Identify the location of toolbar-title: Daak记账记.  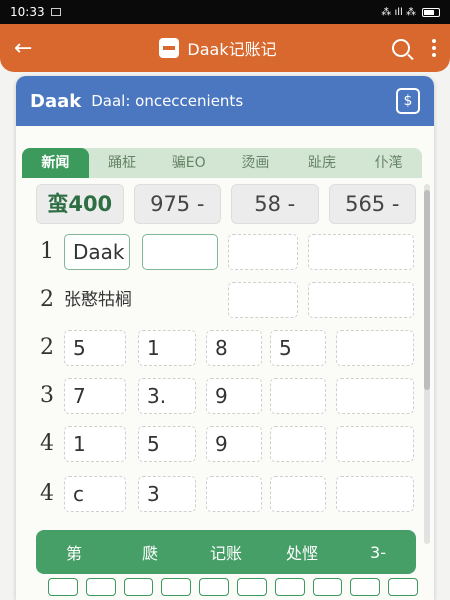
(232, 49).